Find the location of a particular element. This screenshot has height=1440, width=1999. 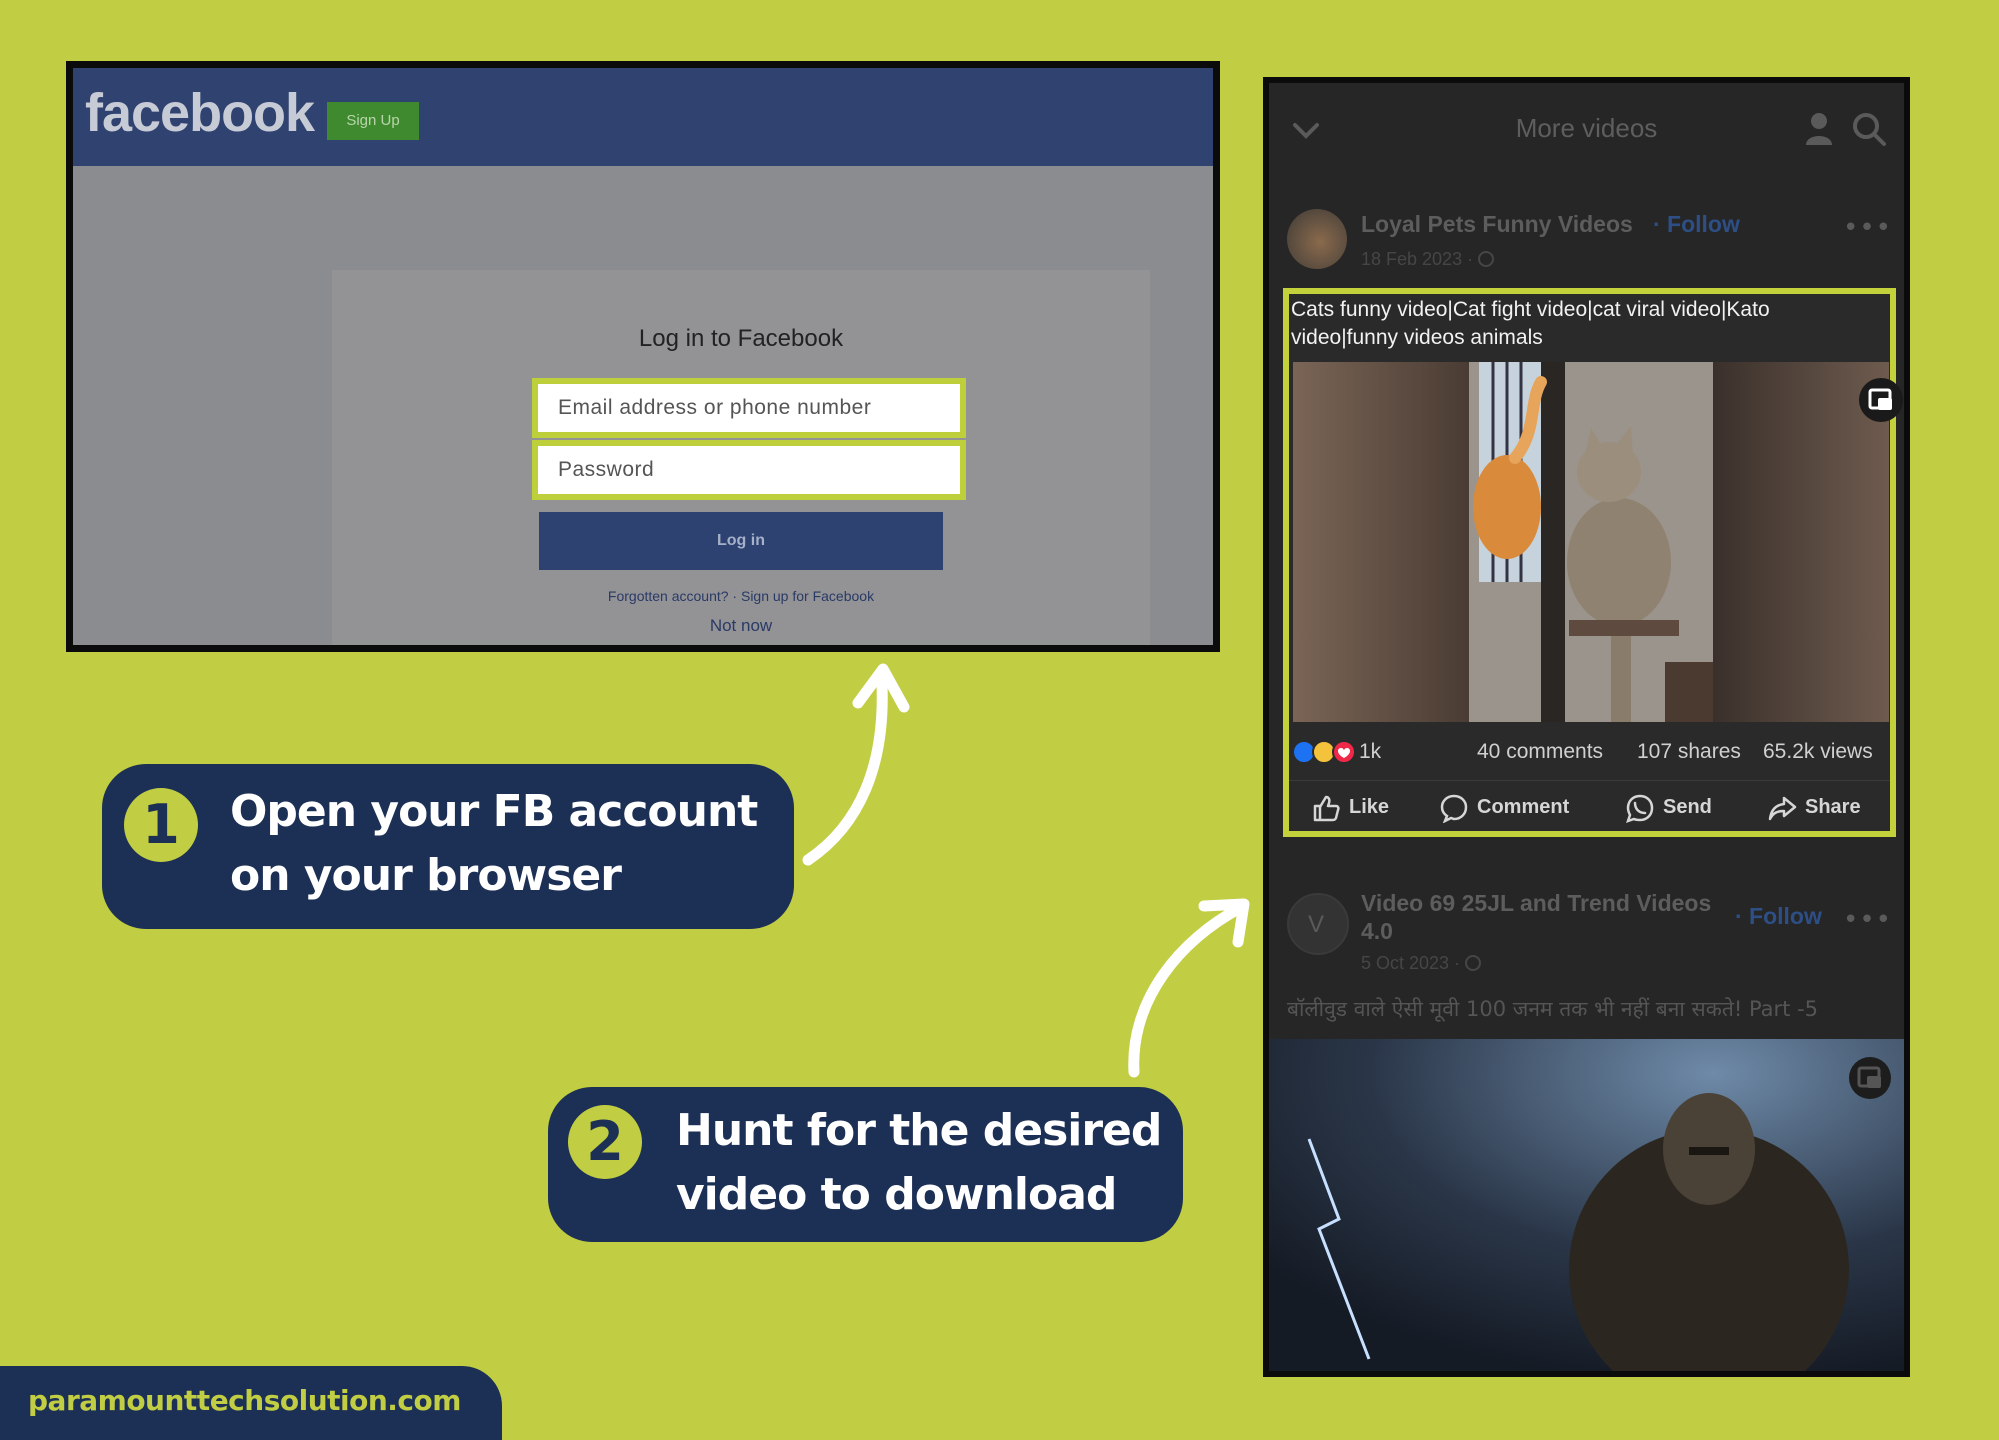

post-action-row: Like Comment Send Share is located at coordinates (1589, 806).